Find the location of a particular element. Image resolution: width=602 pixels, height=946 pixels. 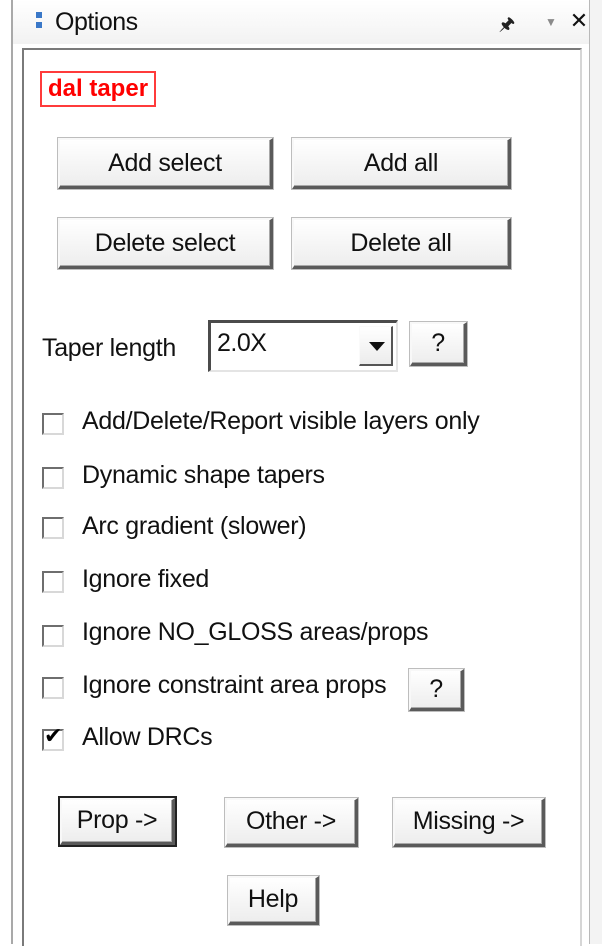

ignore-no-gloss-checkbox is located at coordinates (53, 636).